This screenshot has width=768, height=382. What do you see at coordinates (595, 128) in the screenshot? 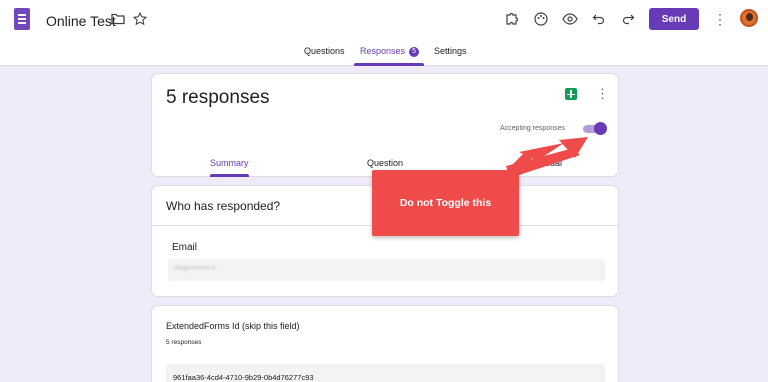
I see `accepting-responses-toggle` at bounding box center [595, 128].